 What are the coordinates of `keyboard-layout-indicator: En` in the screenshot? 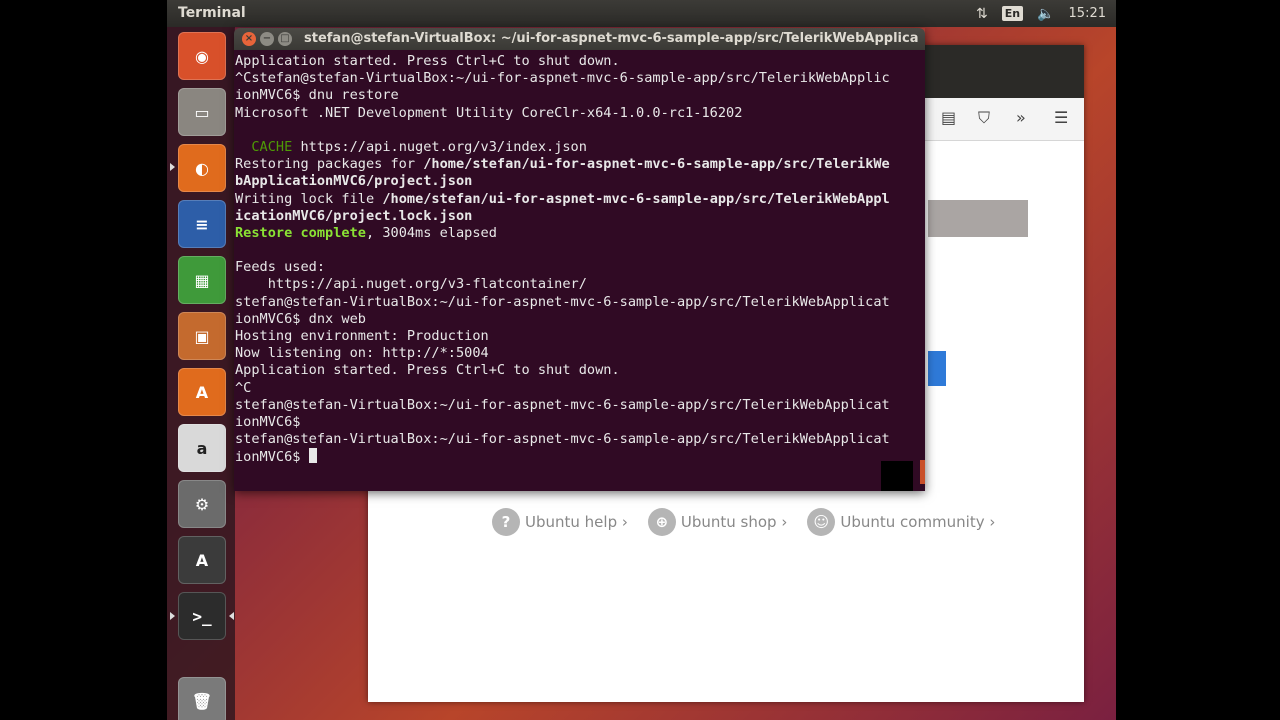 It's located at (1012, 13).